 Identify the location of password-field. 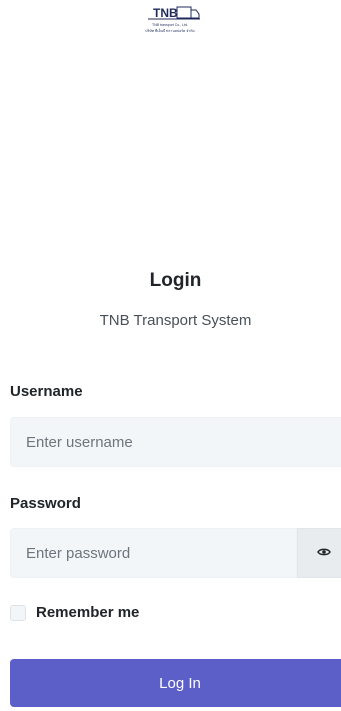
(175, 553).